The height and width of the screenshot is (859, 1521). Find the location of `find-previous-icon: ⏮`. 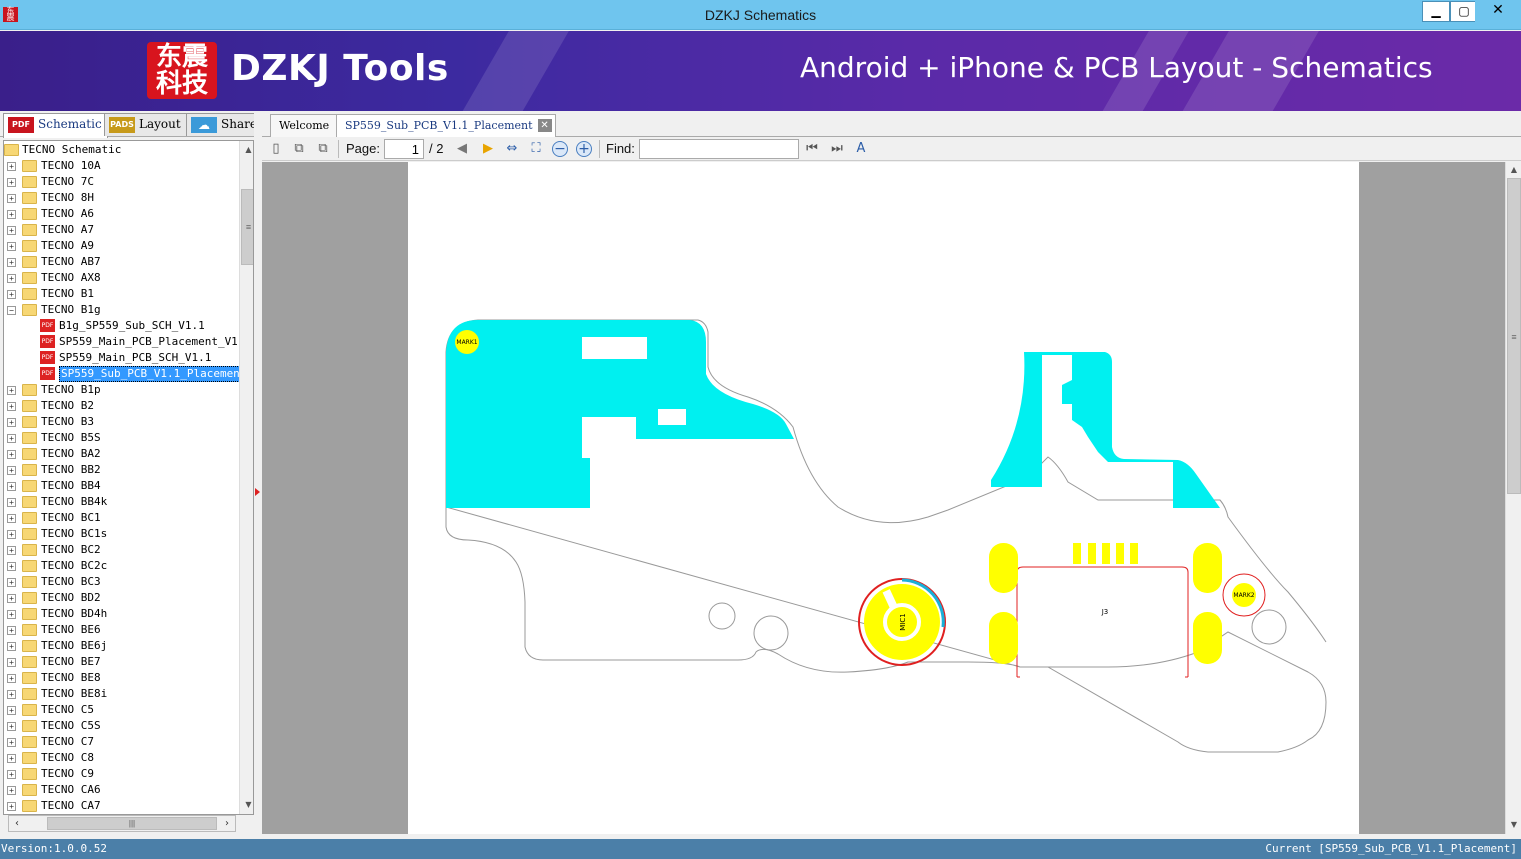

find-previous-icon: ⏮ is located at coordinates (812, 149).